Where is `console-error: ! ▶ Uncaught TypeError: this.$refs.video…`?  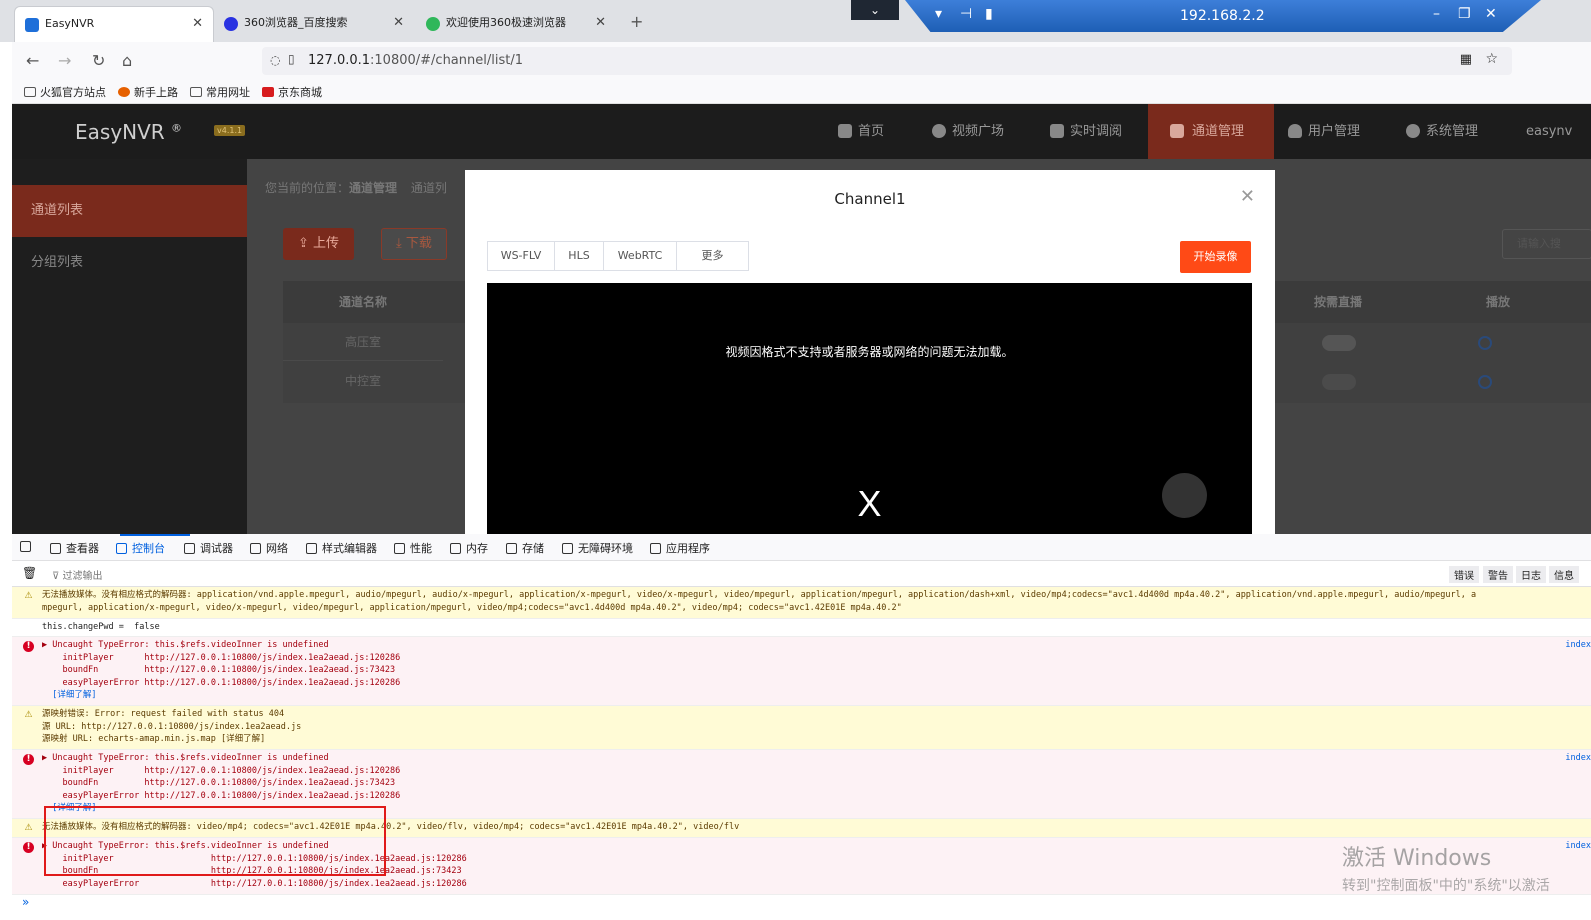 console-error: ! ▶ Uncaught TypeError: this.$refs.video… is located at coordinates (801, 671).